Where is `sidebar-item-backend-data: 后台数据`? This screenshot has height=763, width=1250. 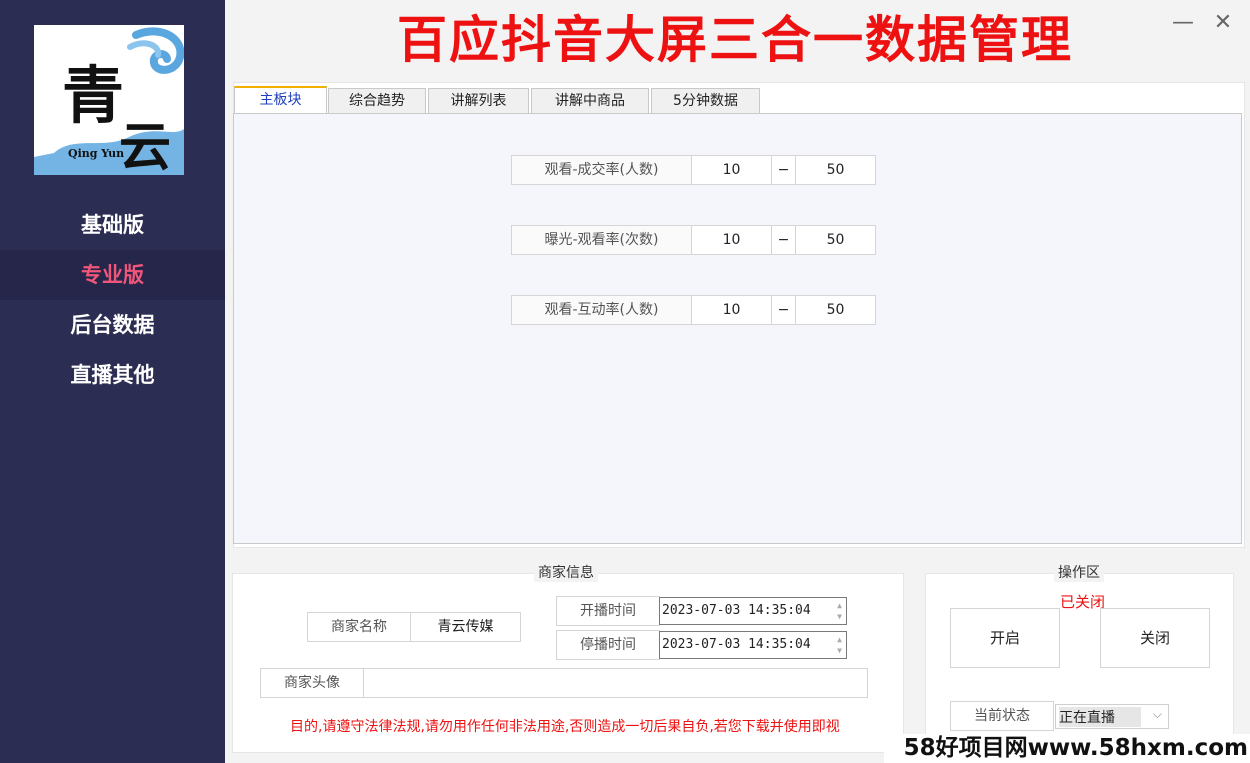
sidebar-item-backend-data: 后台数据 is located at coordinates (112, 325).